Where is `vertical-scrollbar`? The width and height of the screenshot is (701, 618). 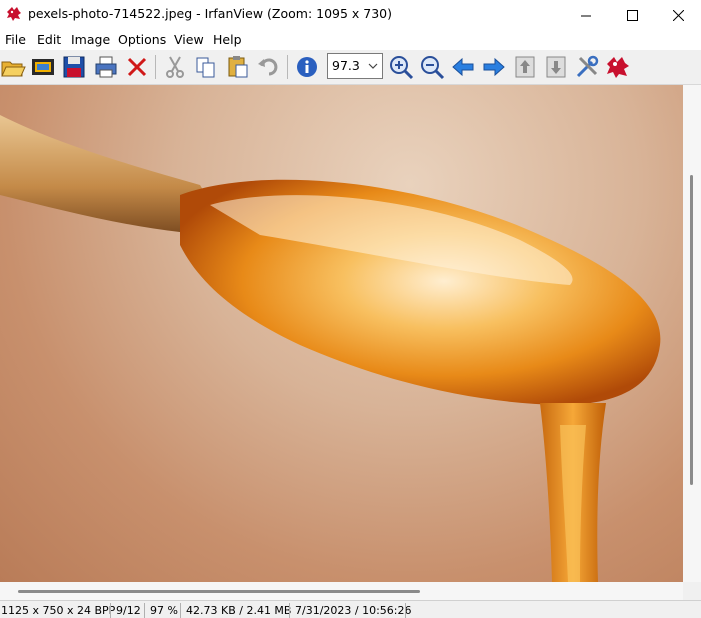 vertical-scrollbar is located at coordinates (692, 333).